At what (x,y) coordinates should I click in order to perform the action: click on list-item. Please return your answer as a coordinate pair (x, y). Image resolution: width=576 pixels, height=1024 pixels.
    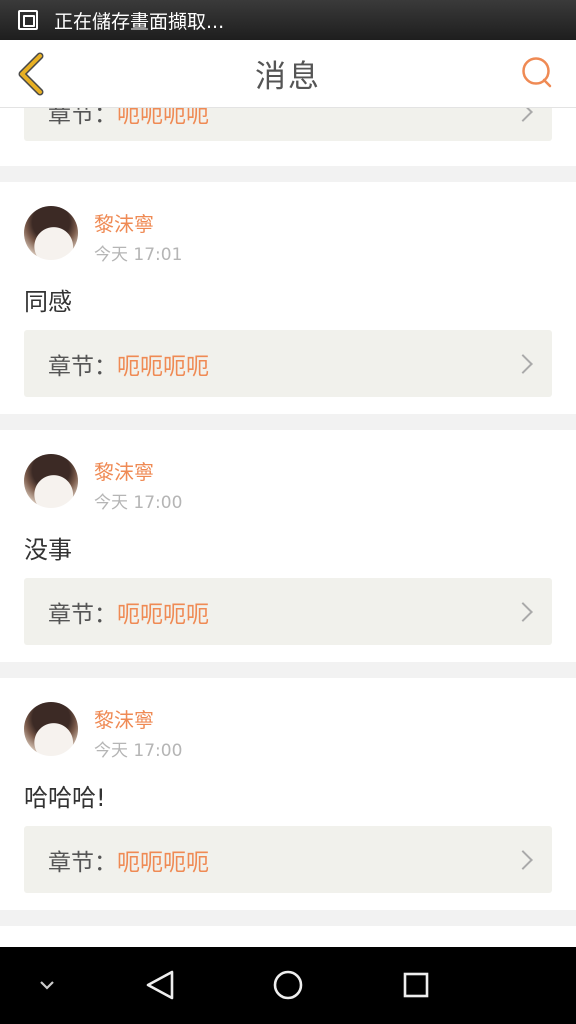
    Looking at the image, I should click on (288, 936).